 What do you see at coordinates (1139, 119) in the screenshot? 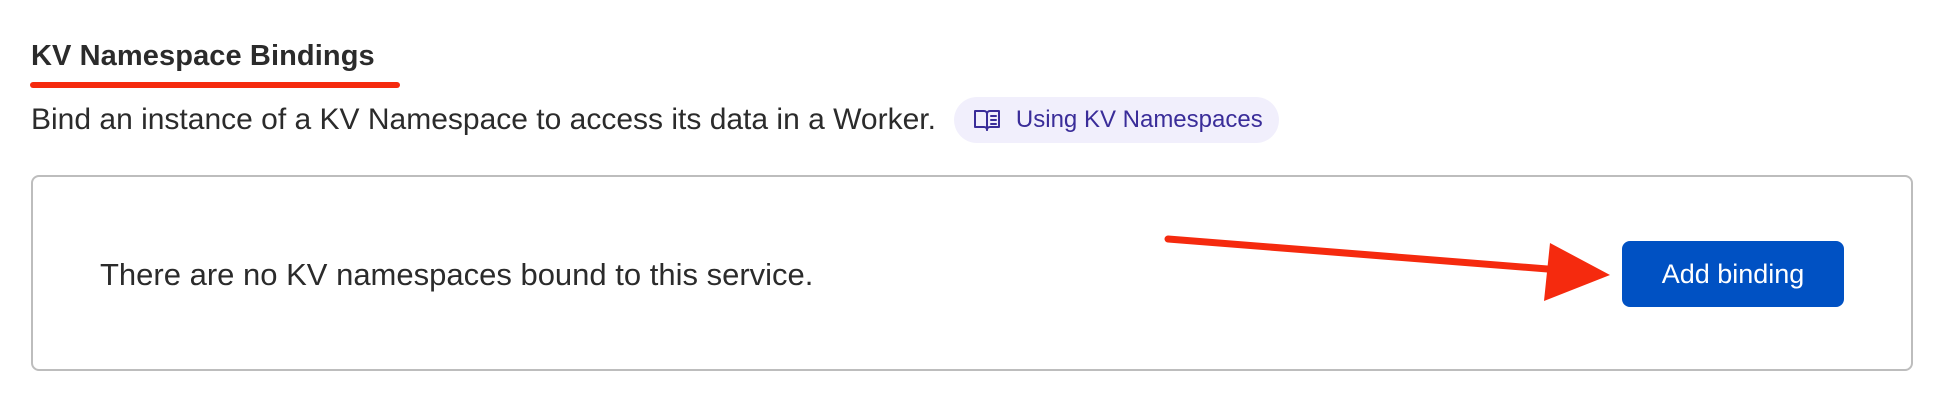
I see `docs-link-label: Using KV Namespaces` at bounding box center [1139, 119].